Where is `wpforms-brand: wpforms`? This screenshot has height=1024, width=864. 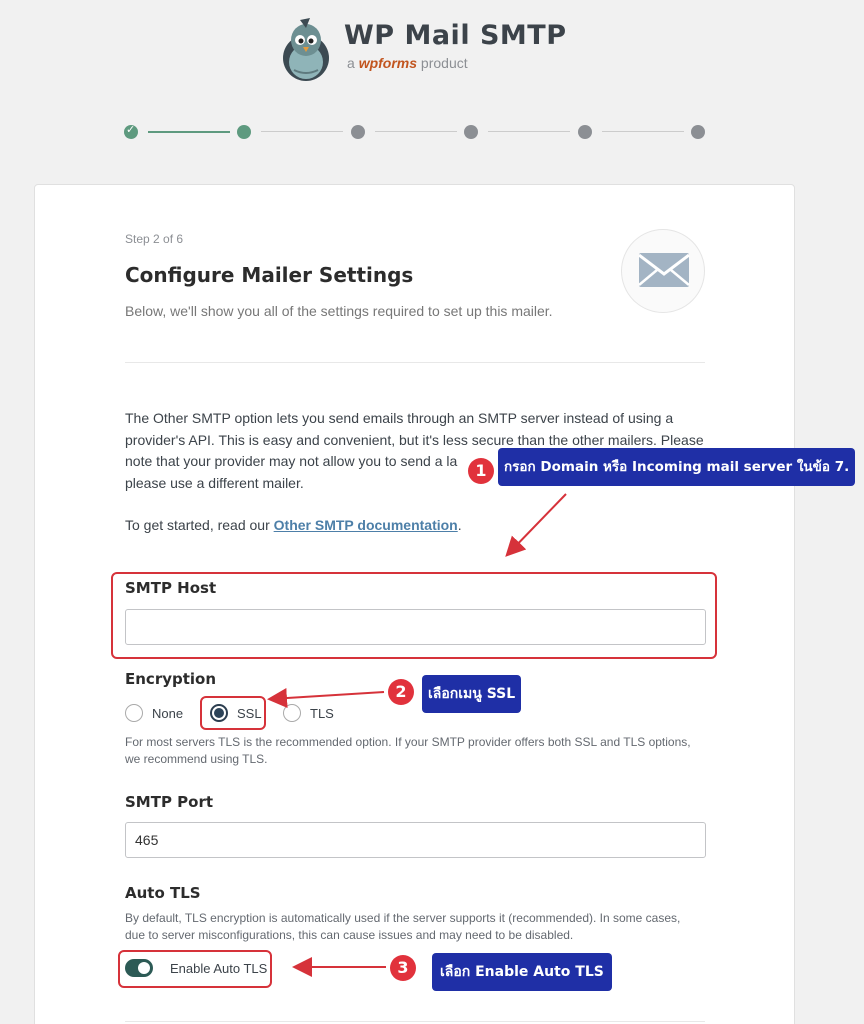 wpforms-brand: wpforms is located at coordinates (388, 63).